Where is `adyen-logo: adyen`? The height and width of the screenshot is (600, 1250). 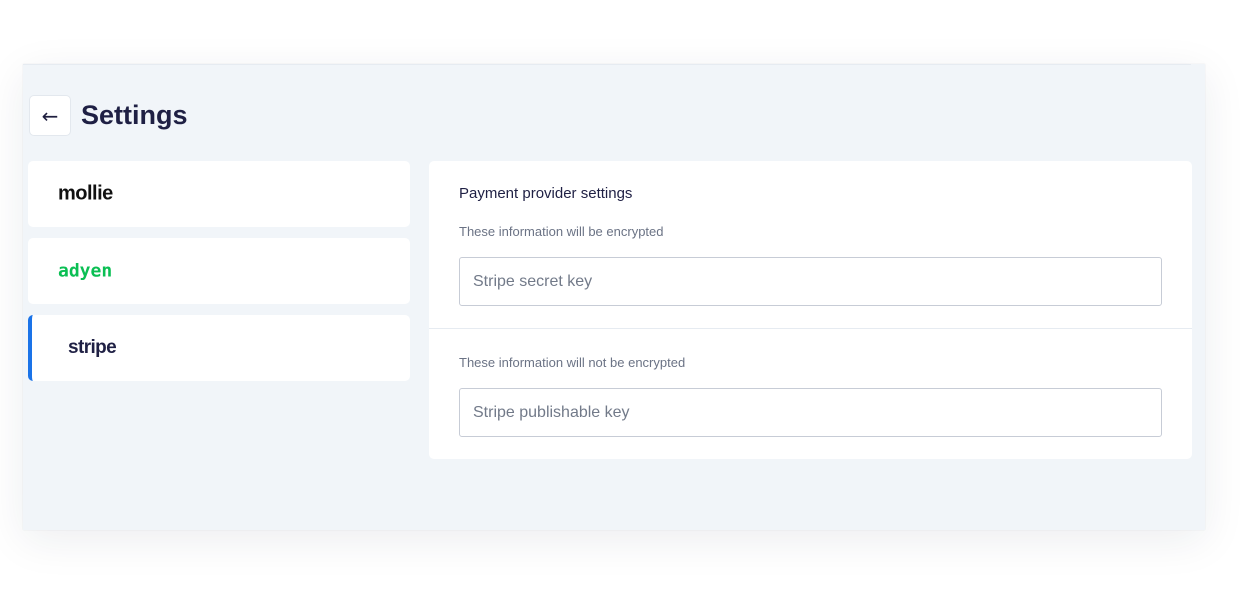
adyen-logo: adyen is located at coordinates (85, 271).